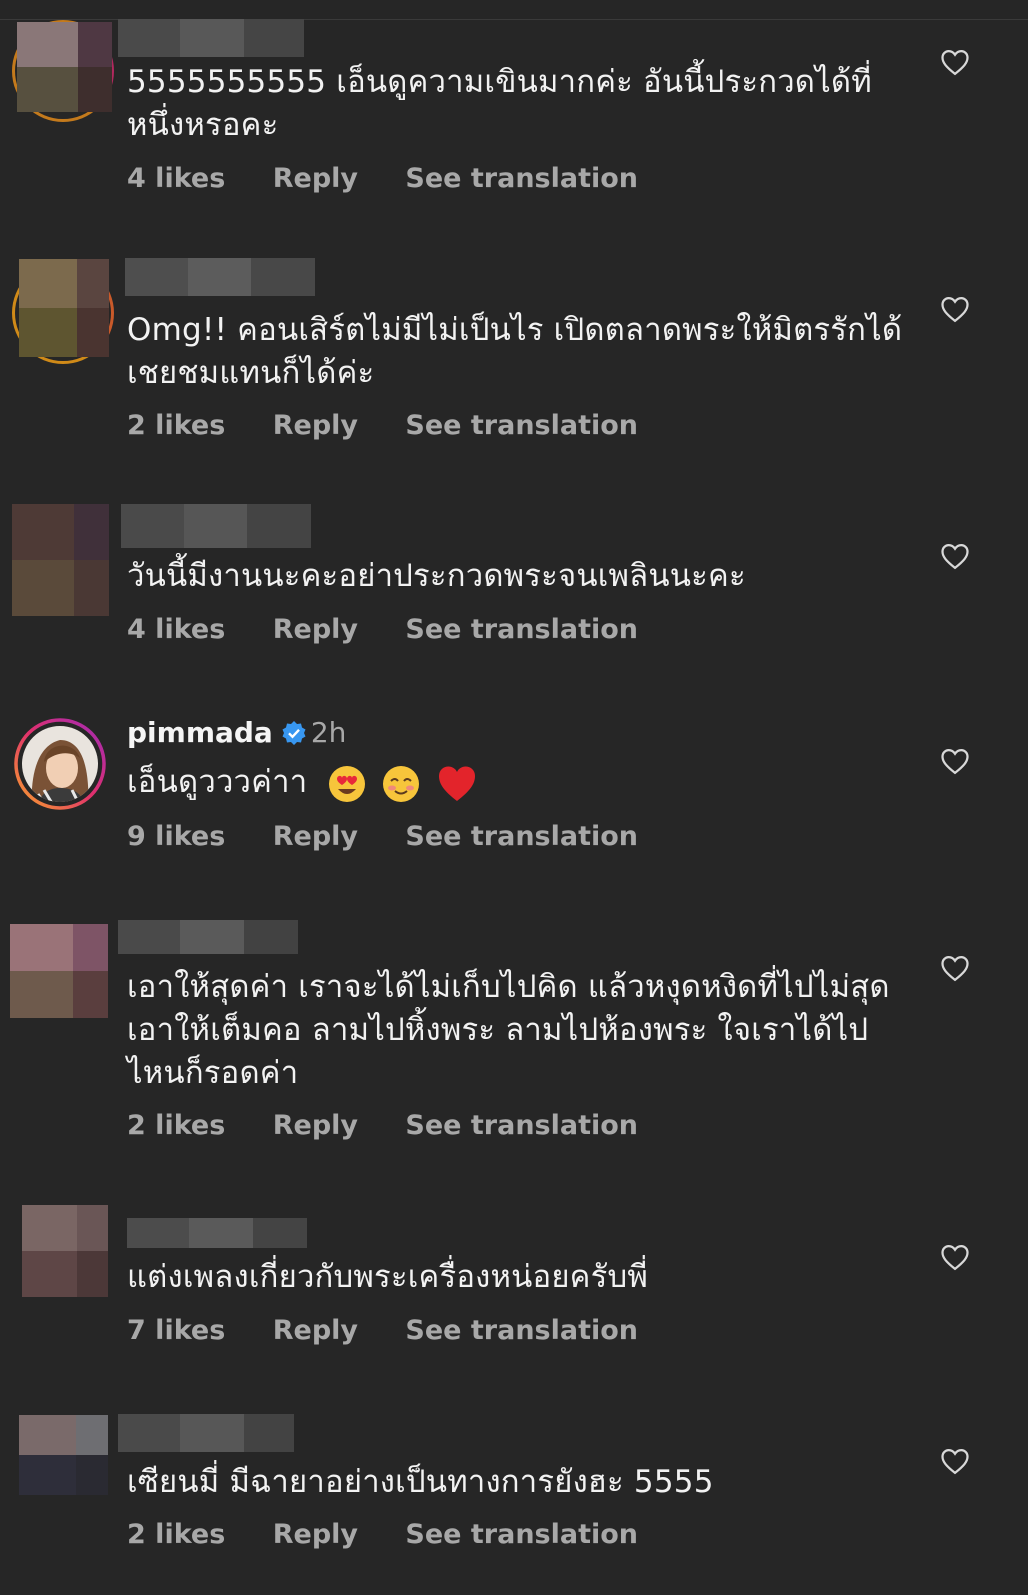 The image size is (1028, 1595). I want to click on comment-text: เซียนมี่ มีฉายาอย่างเป็นทางการยังฮะ 5555, so click(420, 1482).